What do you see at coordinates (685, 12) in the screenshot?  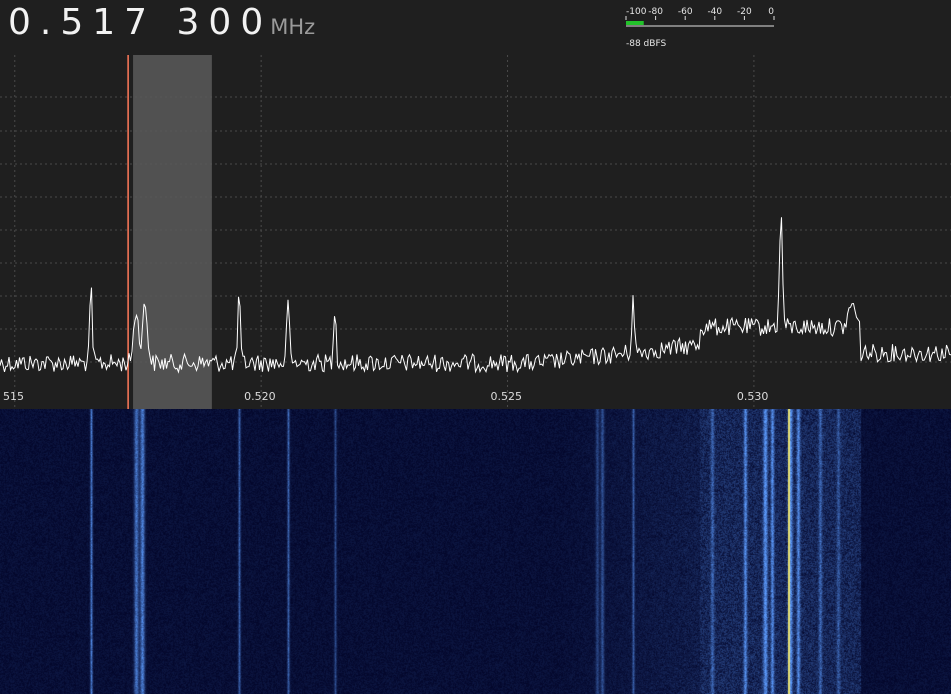 I see `signal-meter-tick-label: -60` at bounding box center [685, 12].